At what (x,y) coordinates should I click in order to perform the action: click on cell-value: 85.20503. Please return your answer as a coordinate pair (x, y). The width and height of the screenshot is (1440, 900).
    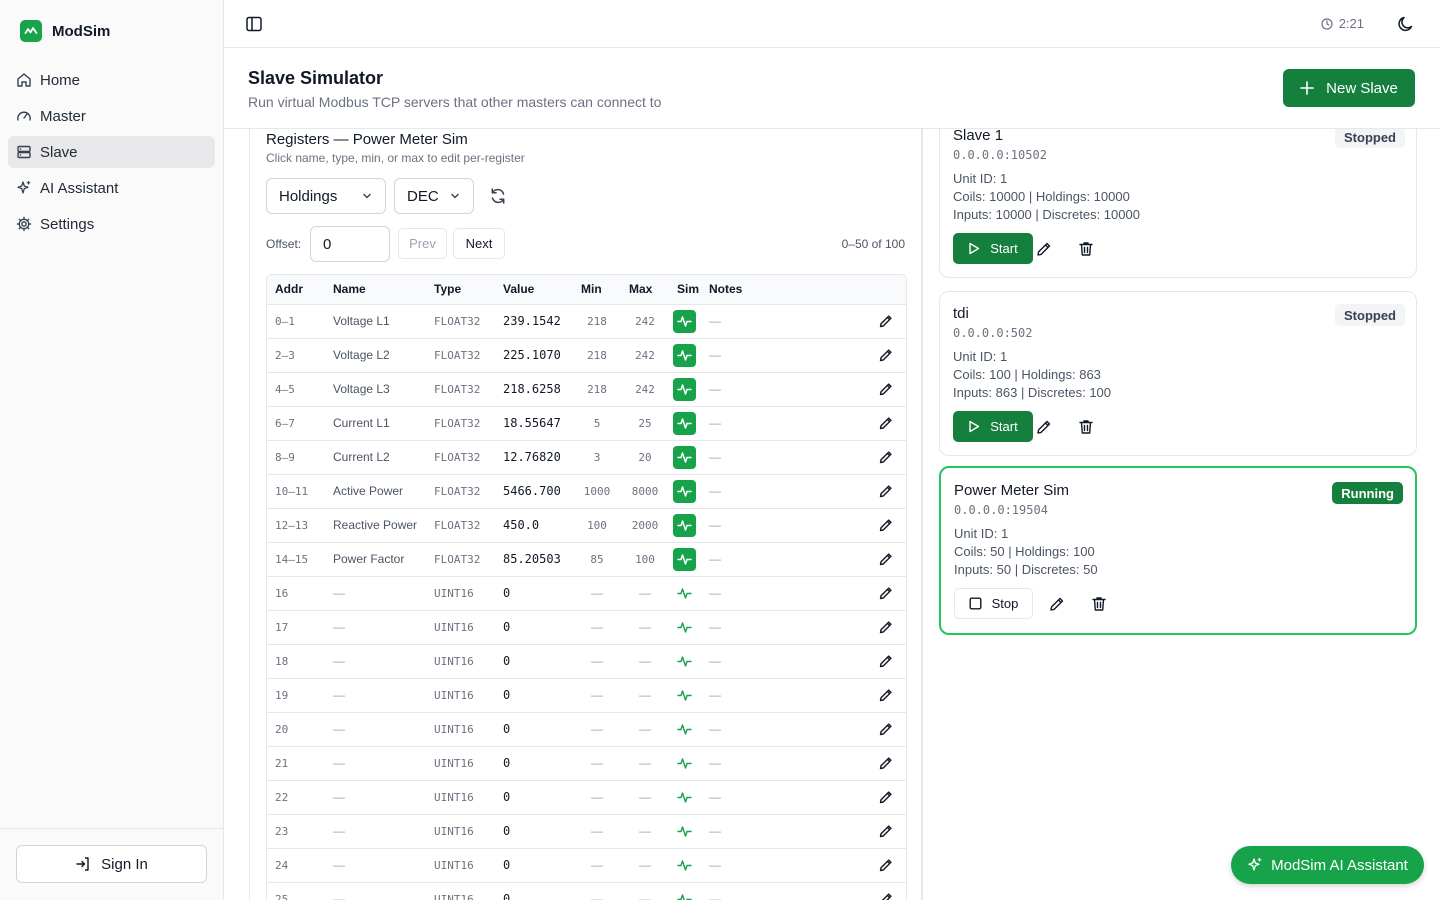
    Looking at the image, I should click on (534, 558).